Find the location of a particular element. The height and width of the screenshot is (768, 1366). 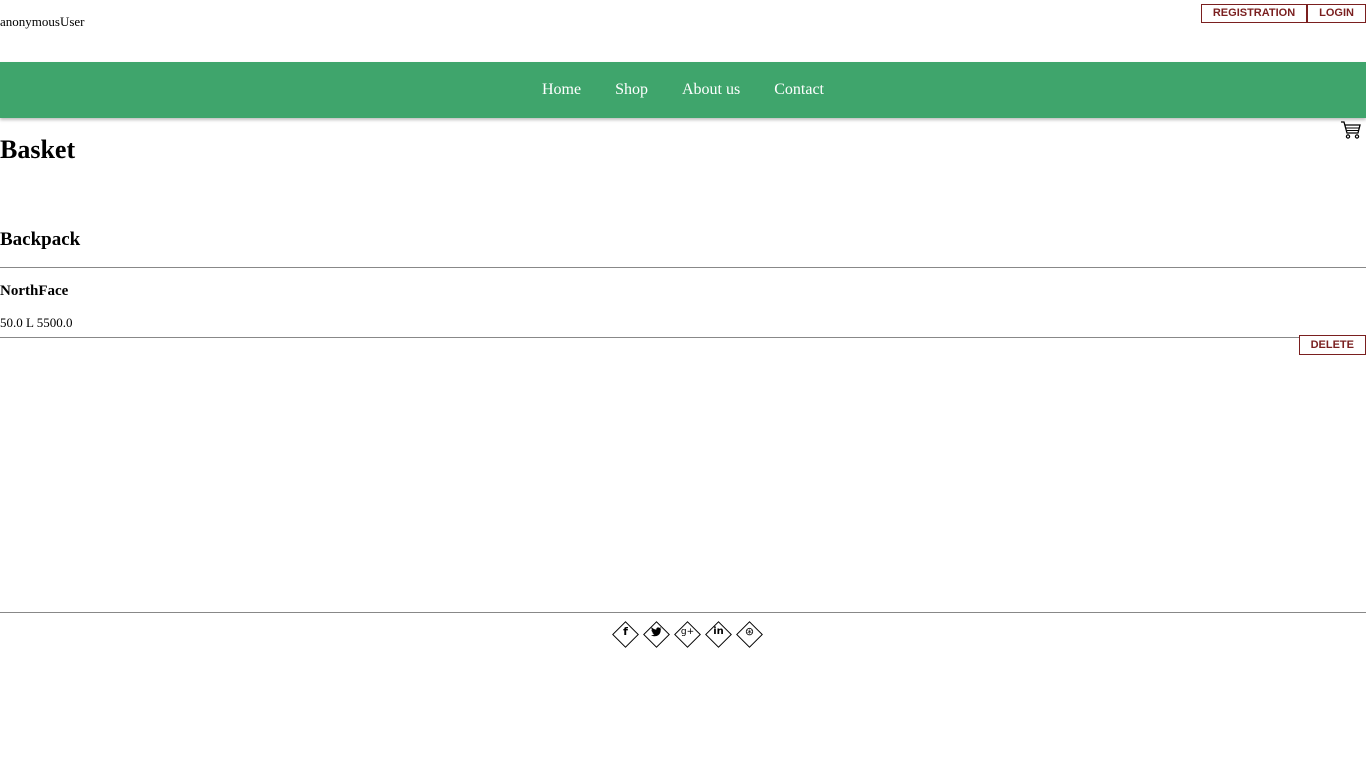

facebook-glyph: f is located at coordinates (625, 631).